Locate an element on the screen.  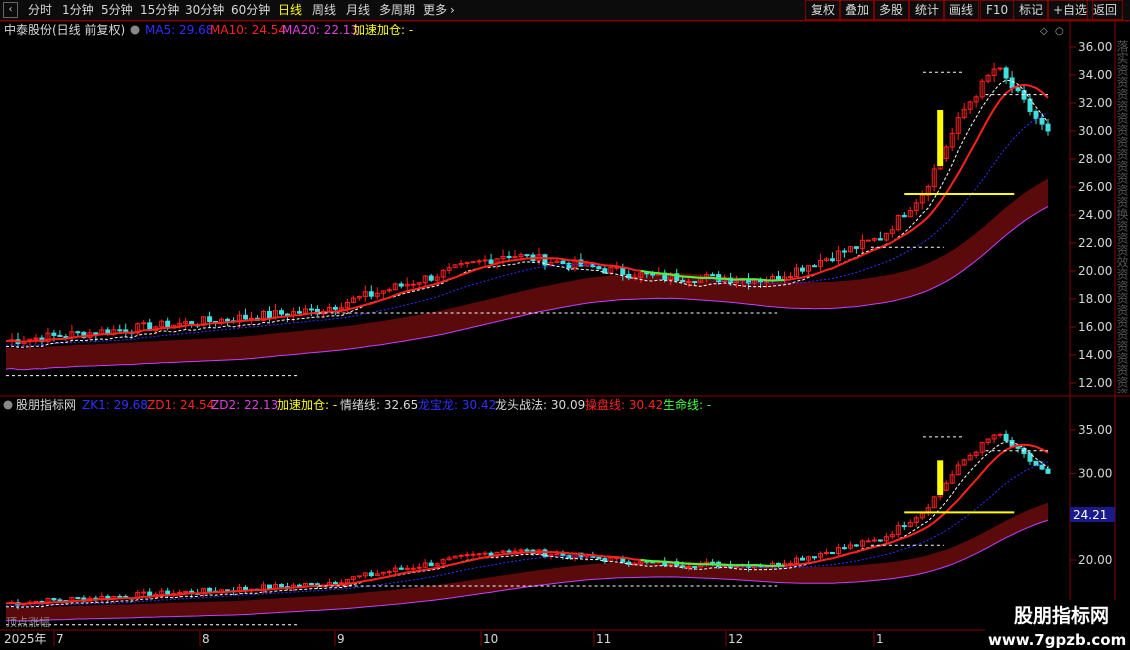
ma10-label: MA10: 24.54 is located at coordinates (248, 30).